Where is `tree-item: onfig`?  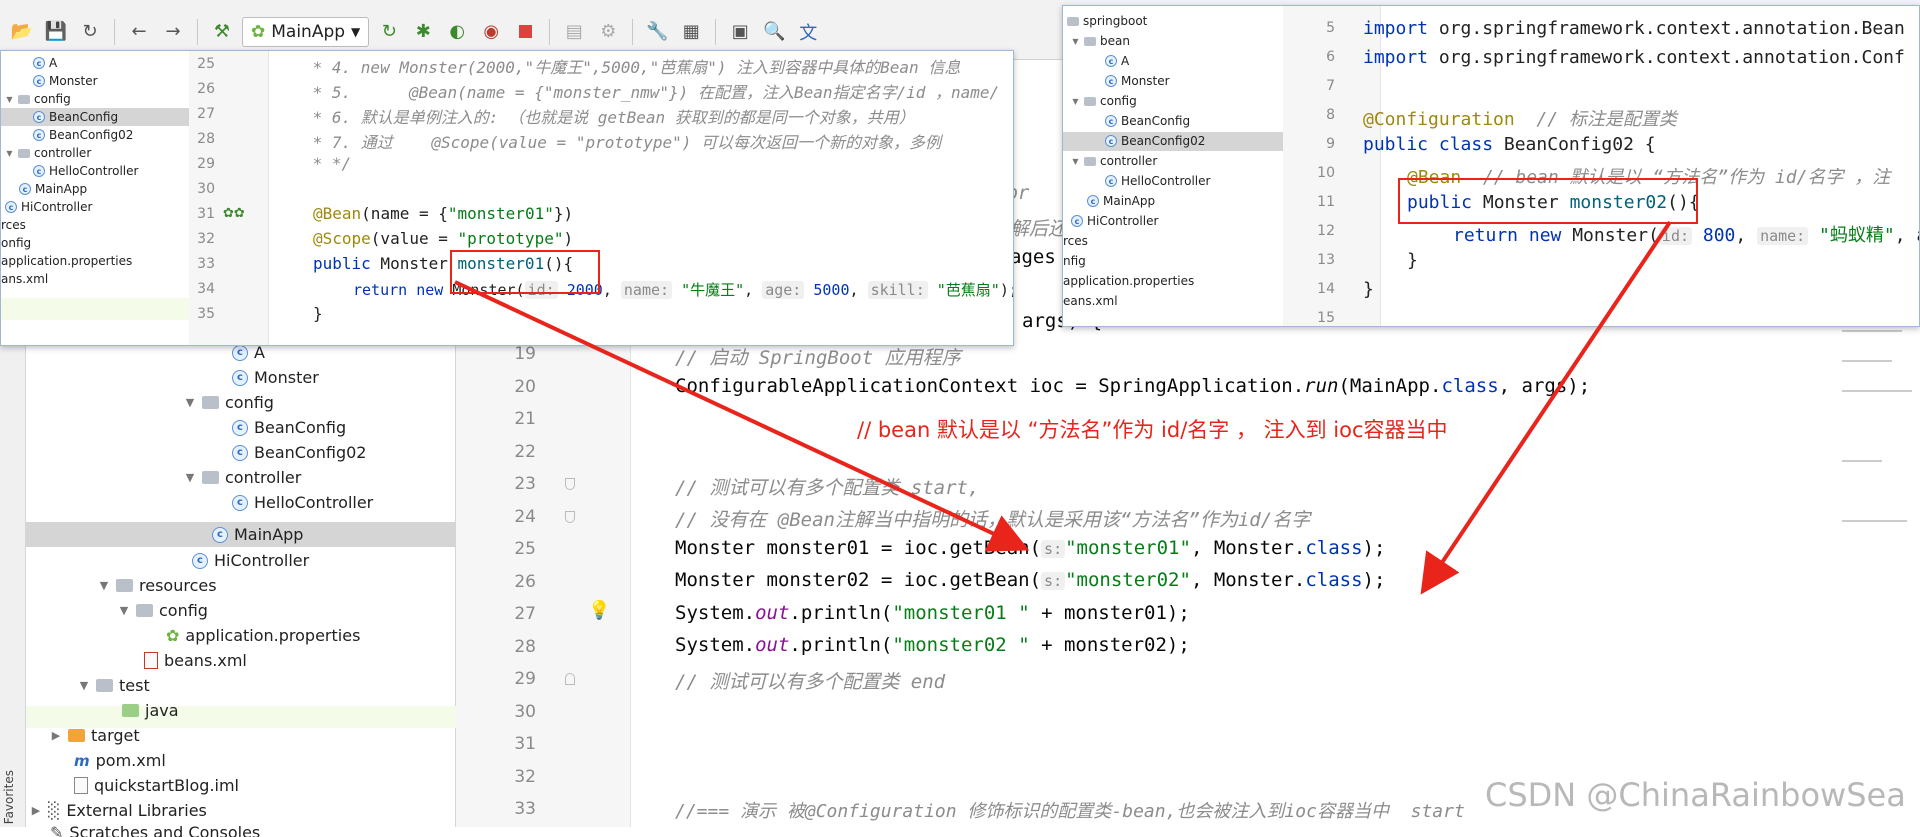
tree-item: onfig is located at coordinates (16, 243).